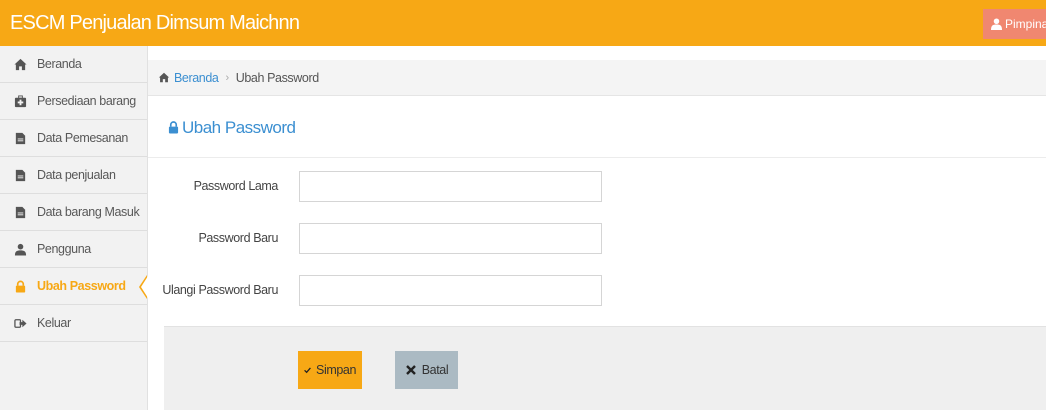 This screenshot has width=1046, height=410. What do you see at coordinates (59, 64) in the screenshot?
I see `sidebar-item-label: Beranda` at bounding box center [59, 64].